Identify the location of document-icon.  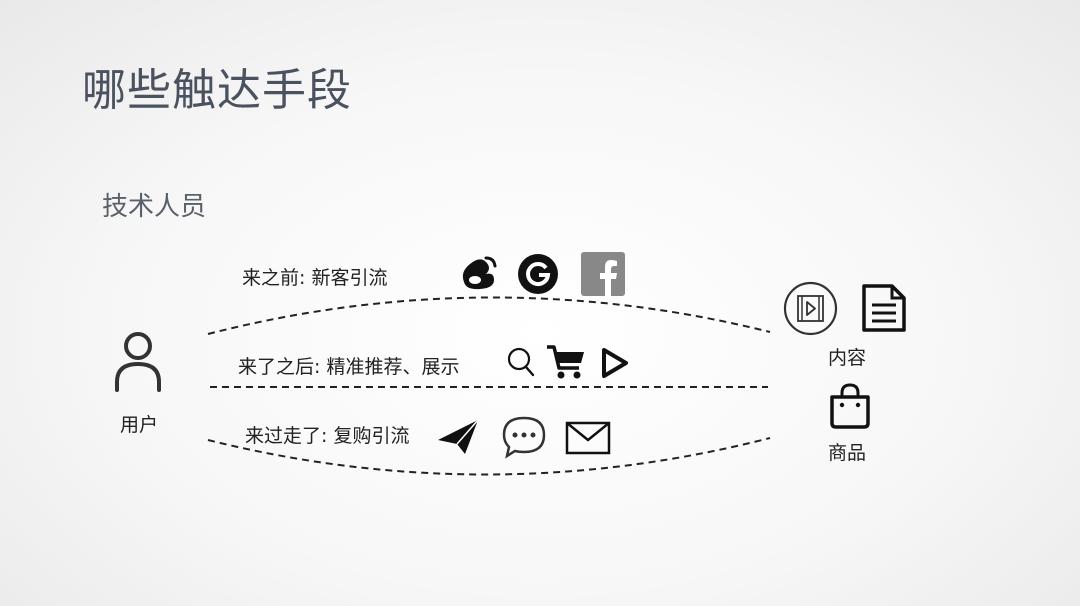
(884, 308).